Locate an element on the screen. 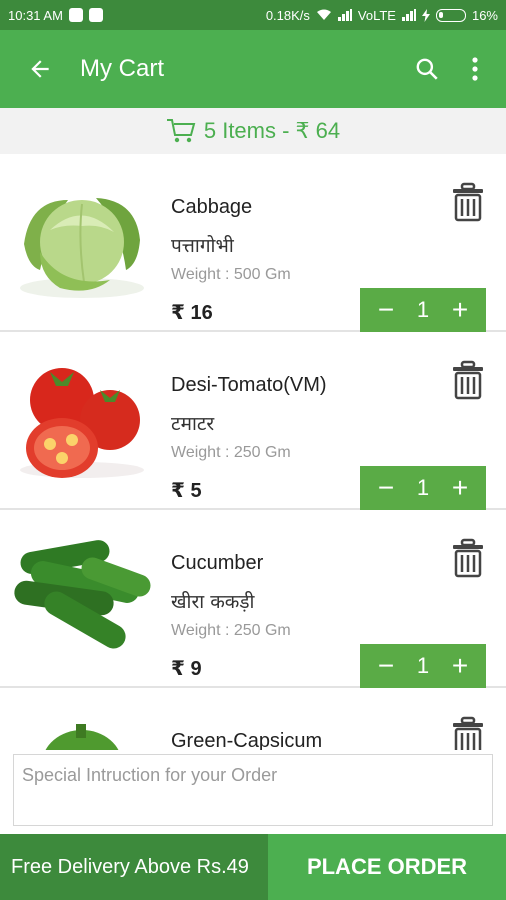  app-notification-icon is located at coordinates (95, 15).